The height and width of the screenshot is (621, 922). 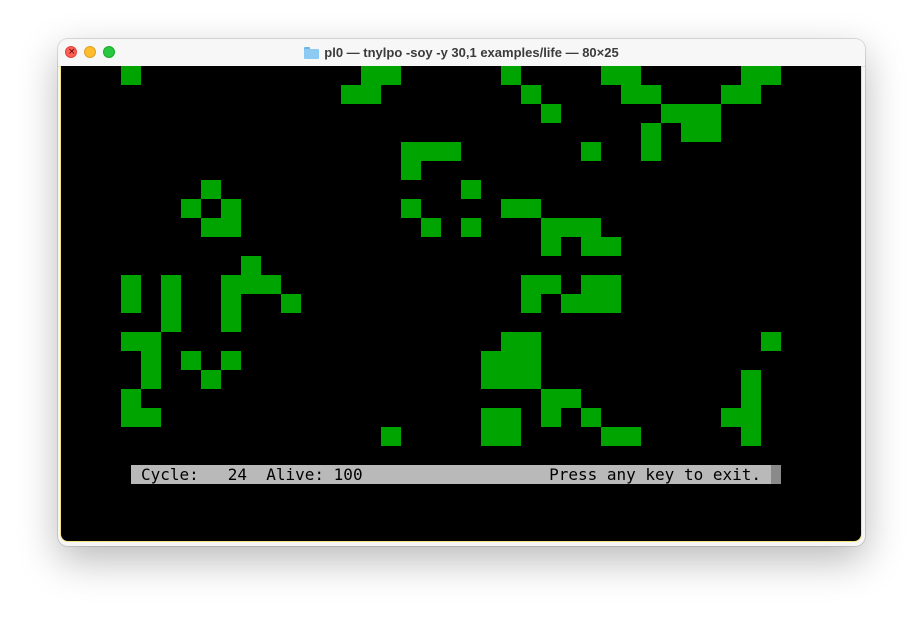 What do you see at coordinates (655, 474) in the screenshot?
I see `exit-message: Press any key to exit.` at bounding box center [655, 474].